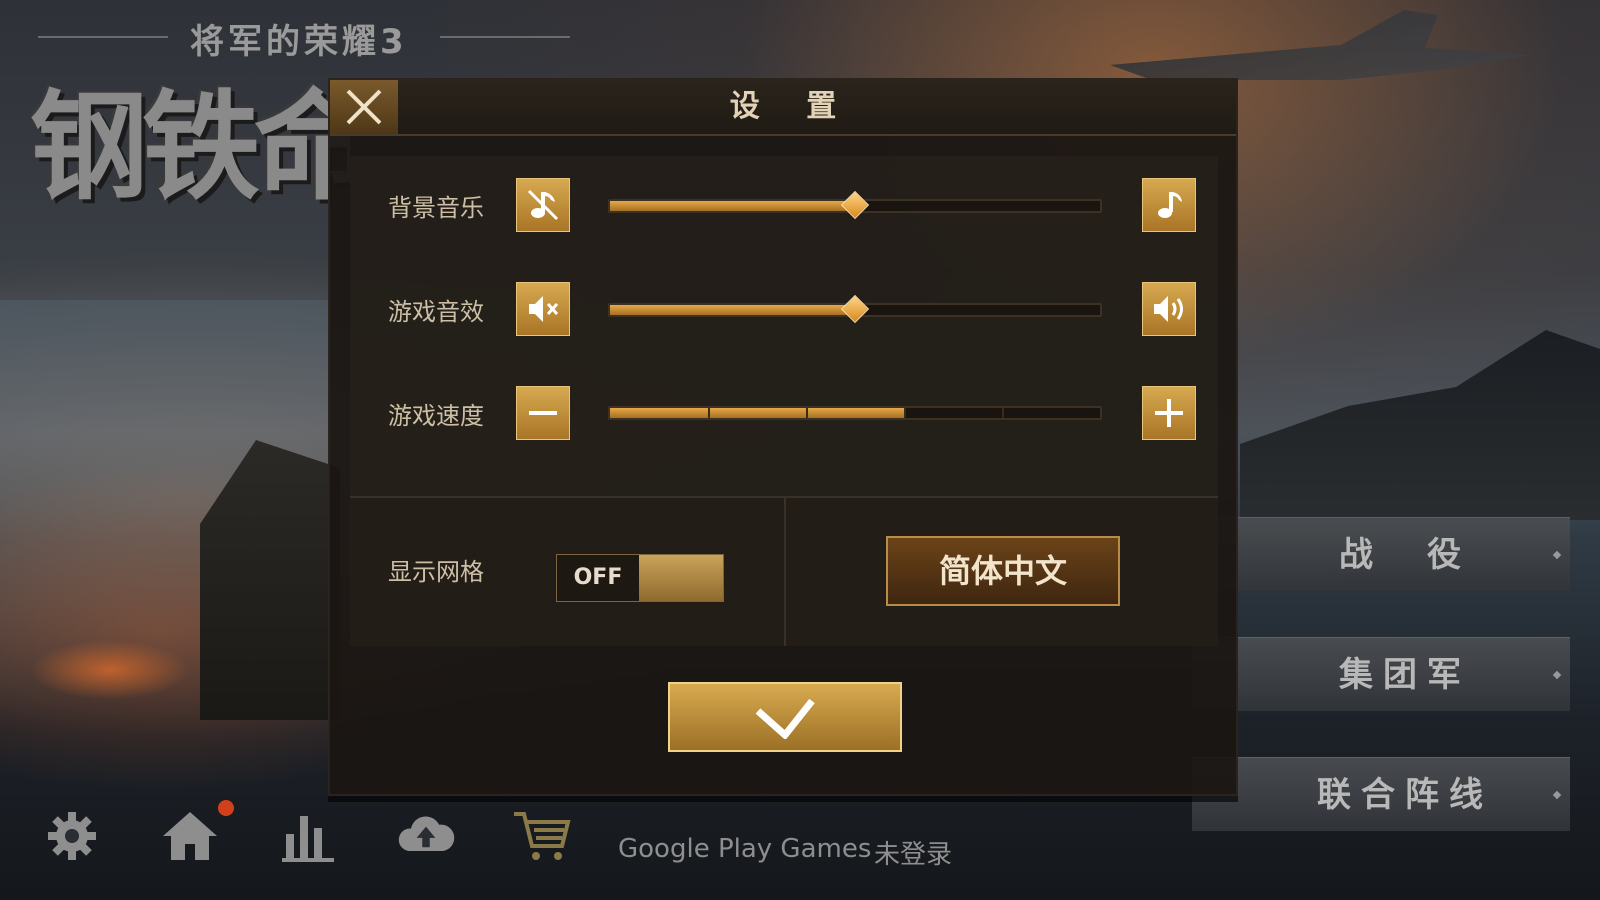  What do you see at coordinates (226, 808) in the screenshot?
I see `notification-dot` at bounding box center [226, 808].